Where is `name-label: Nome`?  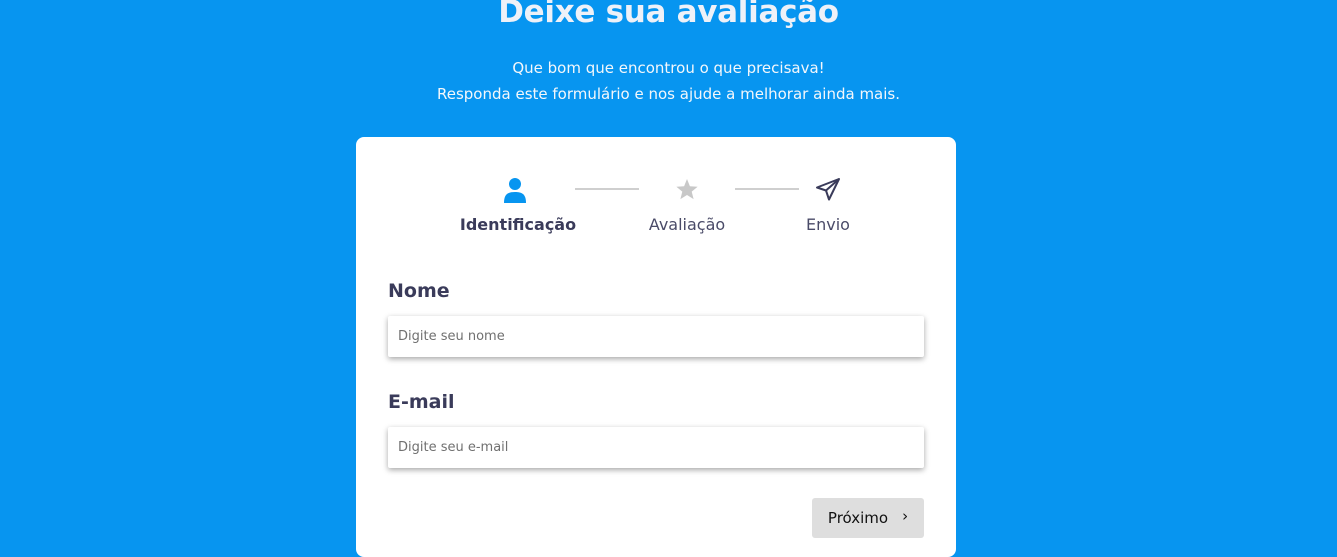
name-label: Nome is located at coordinates (419, 291).